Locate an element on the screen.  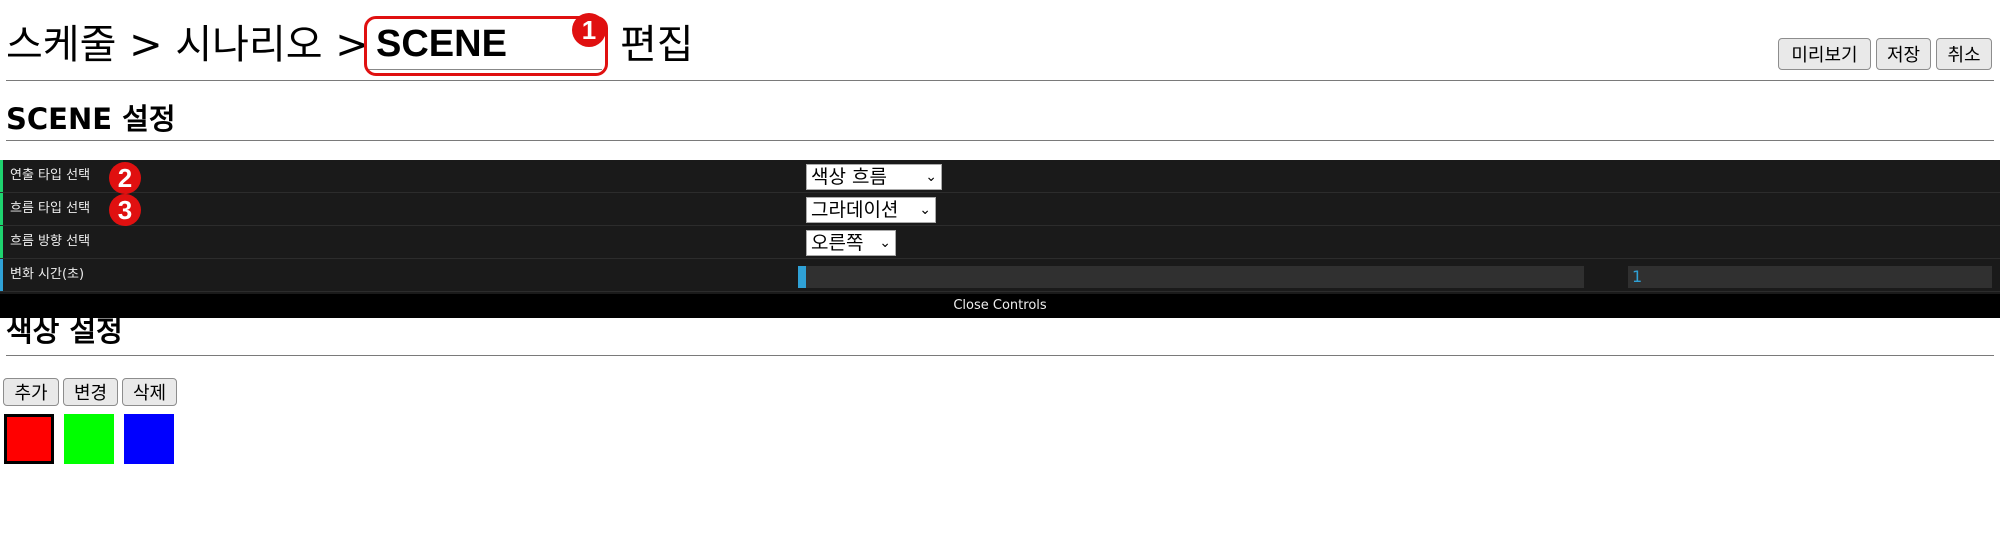
annotation-badge-1: 1 is located at coordinates (589, 30).